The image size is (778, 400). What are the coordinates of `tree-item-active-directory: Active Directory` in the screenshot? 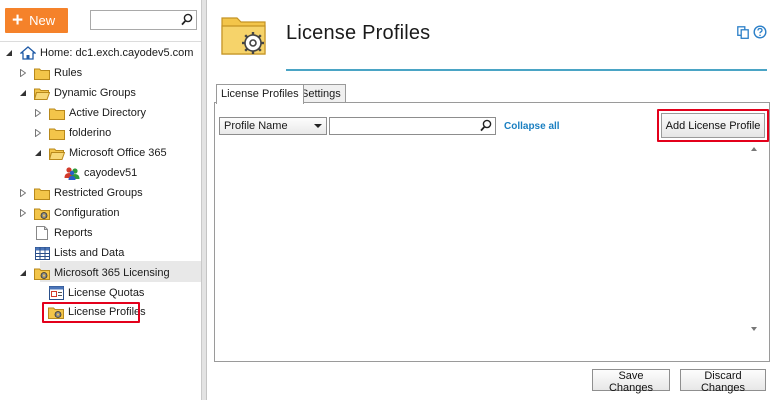 It's located at (89, 113).